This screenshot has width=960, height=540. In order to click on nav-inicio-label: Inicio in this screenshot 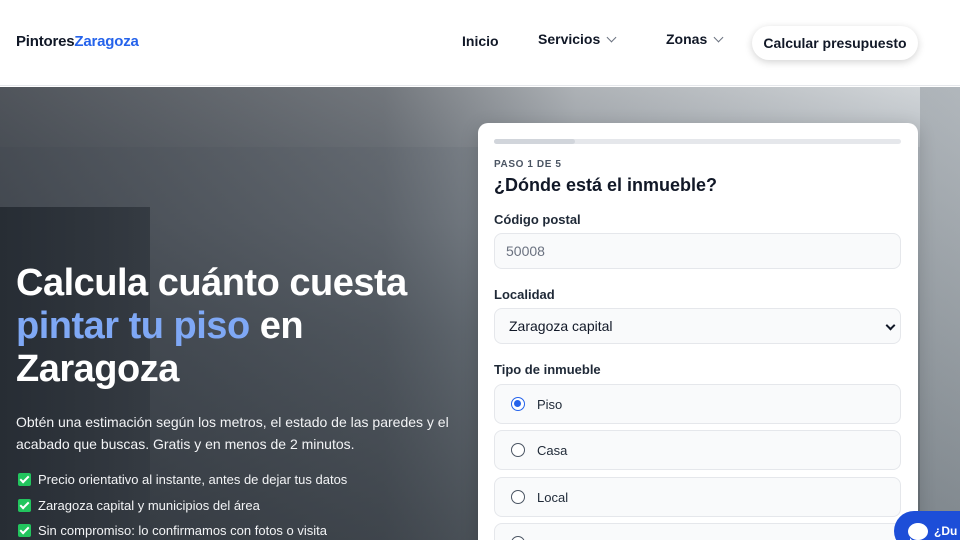, I will do `click(480, 41)`.